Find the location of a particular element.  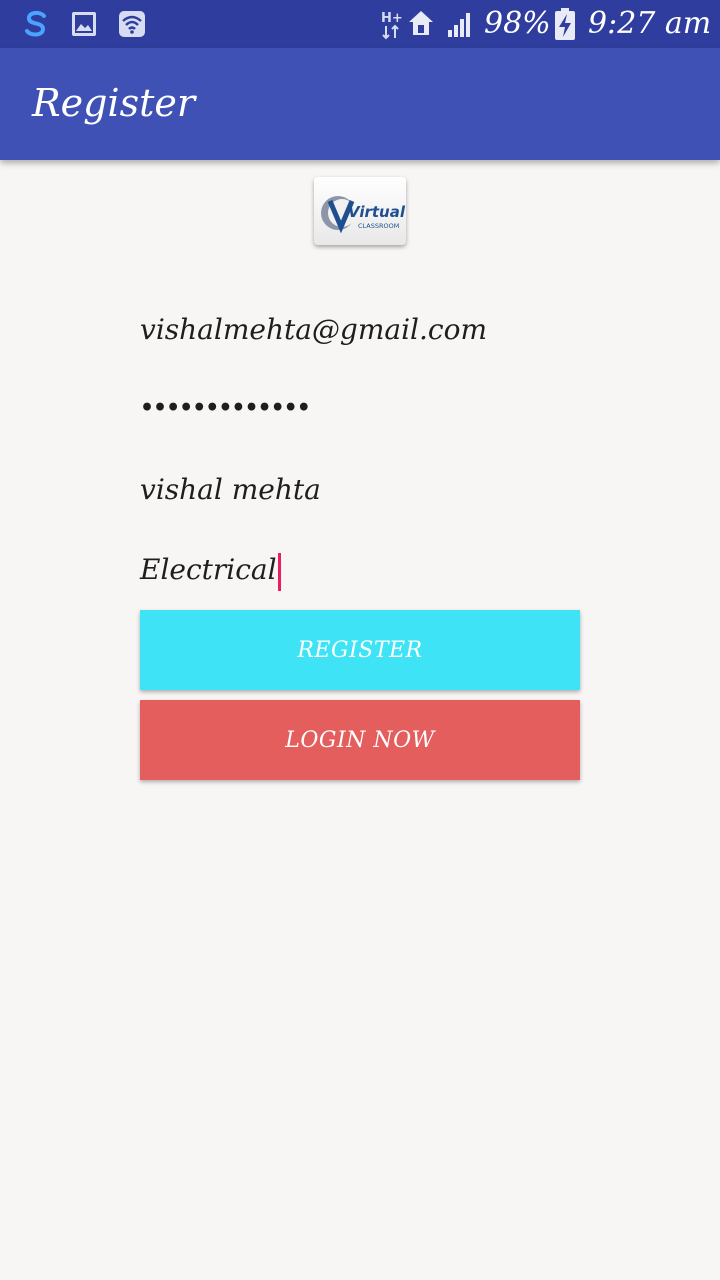

virtual-classroom-logo: Virtual CLASSROOM is located at coordinates (360, 211).